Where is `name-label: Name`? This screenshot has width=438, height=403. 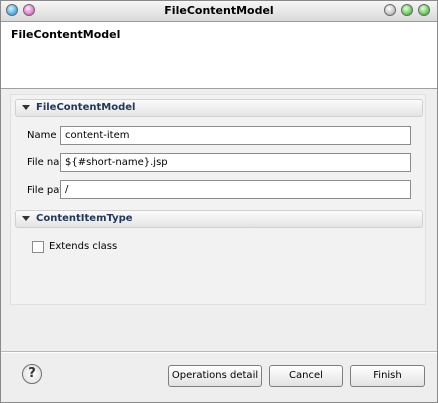 name-label: Name is located at coordinates (42, 135).